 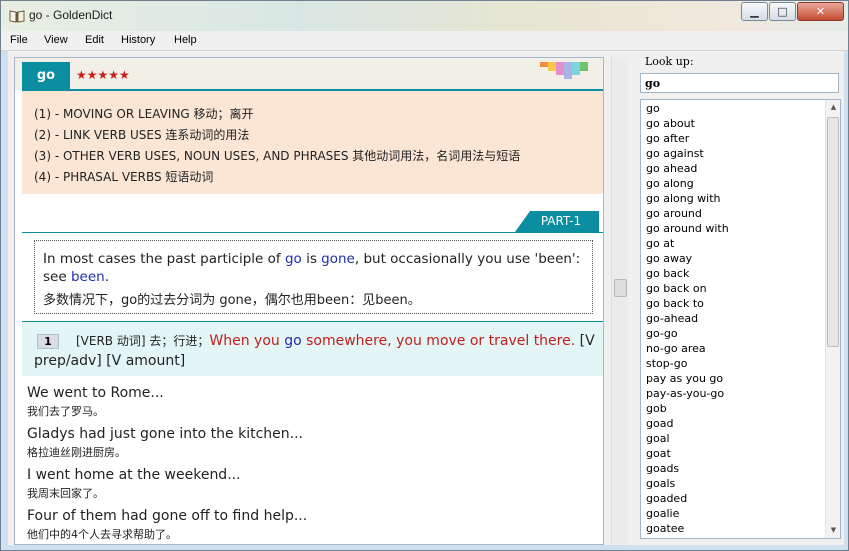 What do you see at coordinates (669, 61) in the screenshot?
I see `lookup-label: Look up:` at bounding box center [669, 61].